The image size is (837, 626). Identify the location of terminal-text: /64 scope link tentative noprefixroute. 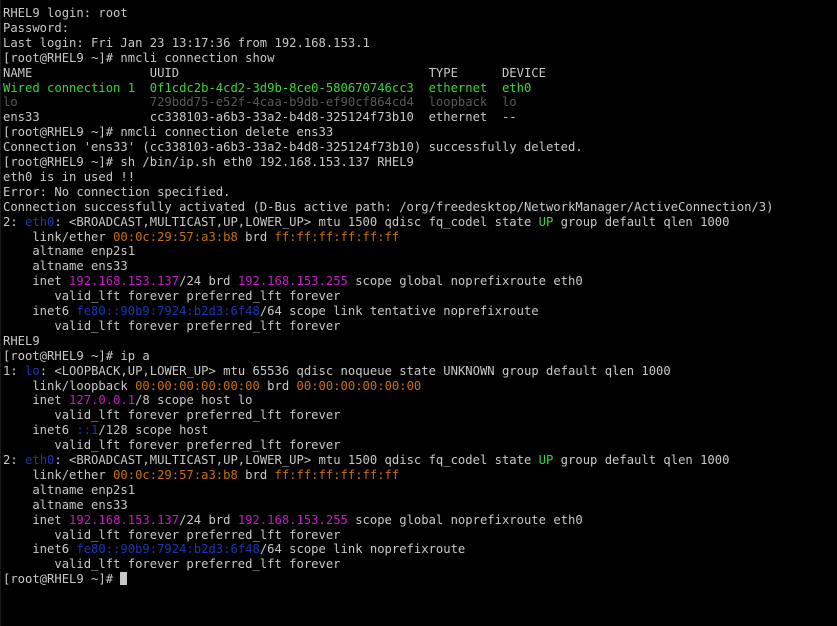
(399, 311).